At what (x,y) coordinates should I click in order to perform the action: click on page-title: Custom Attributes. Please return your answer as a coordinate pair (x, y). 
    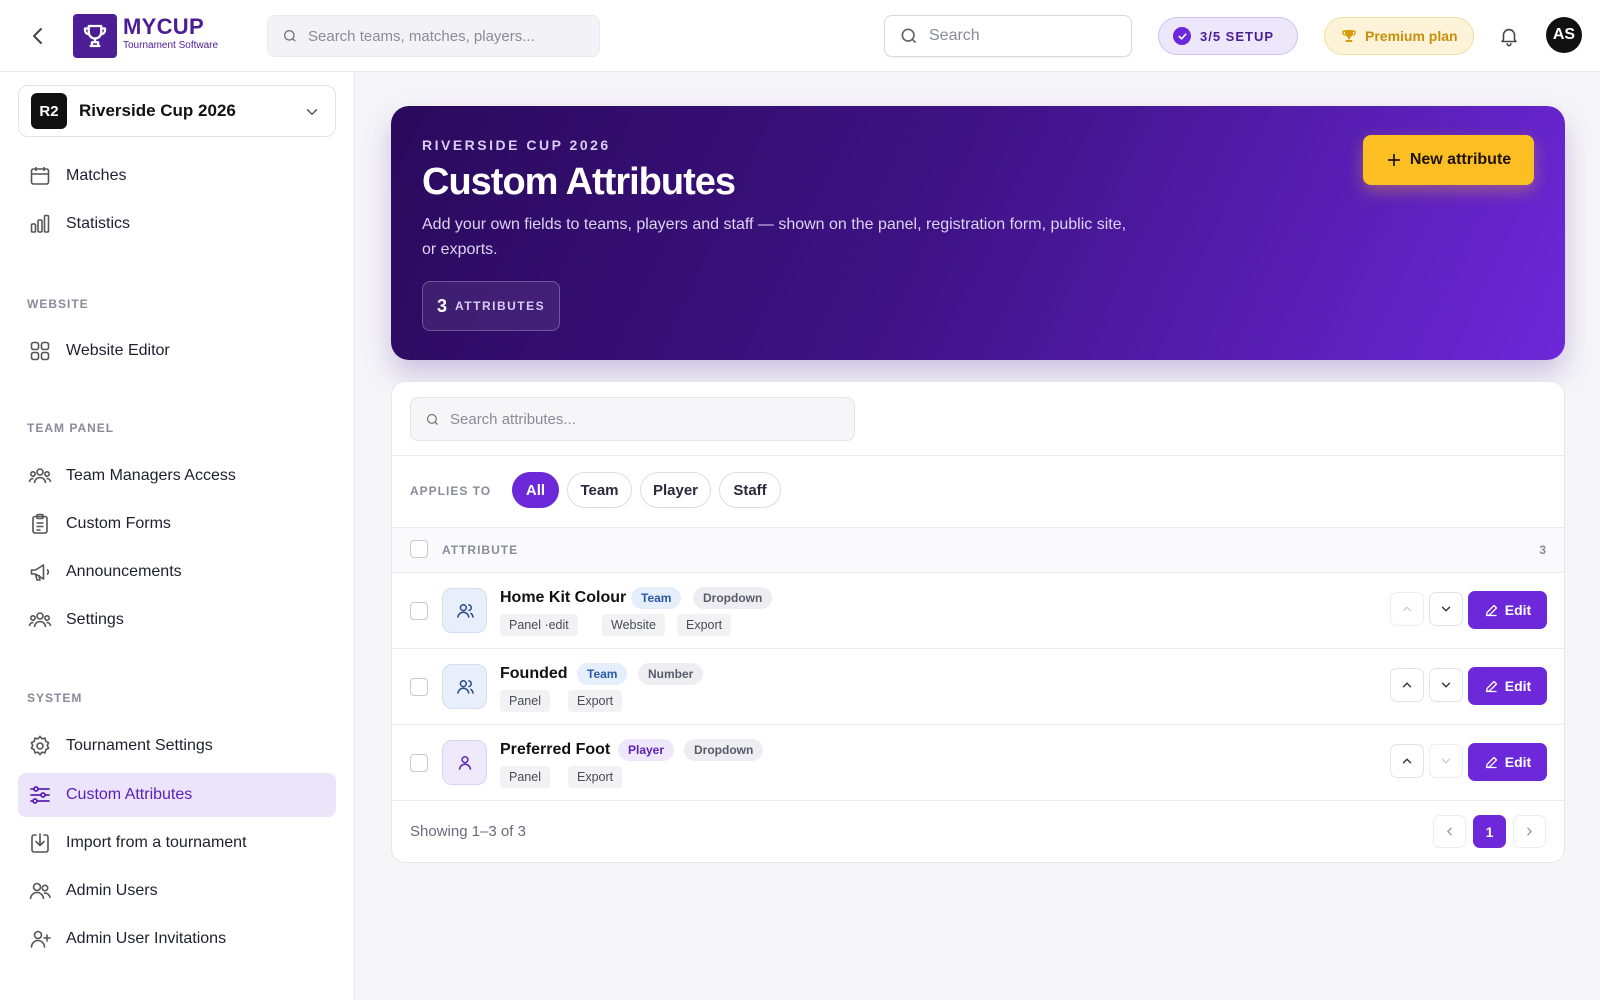
    Looking at the image, I should click on (579, 182).